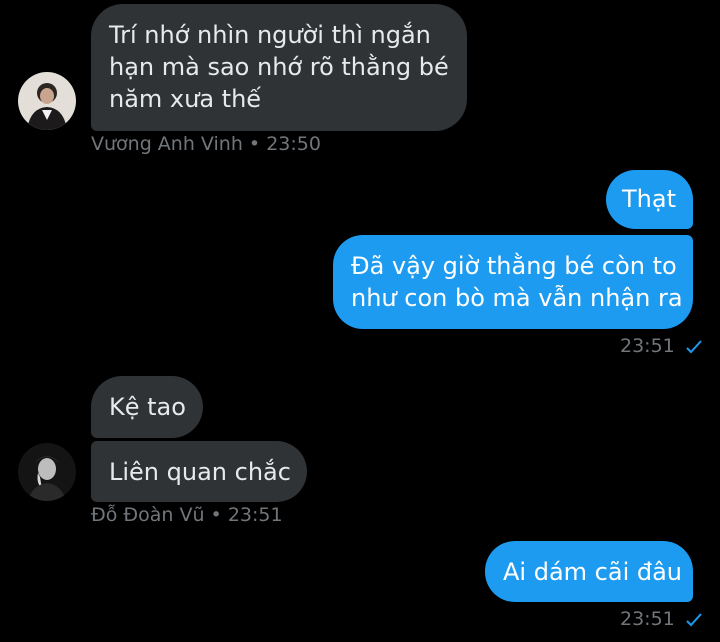 This screenshot has height=642, width=720. I want to click on sender-name: Đỗ Đoàn Vũ, so click(148, 515).